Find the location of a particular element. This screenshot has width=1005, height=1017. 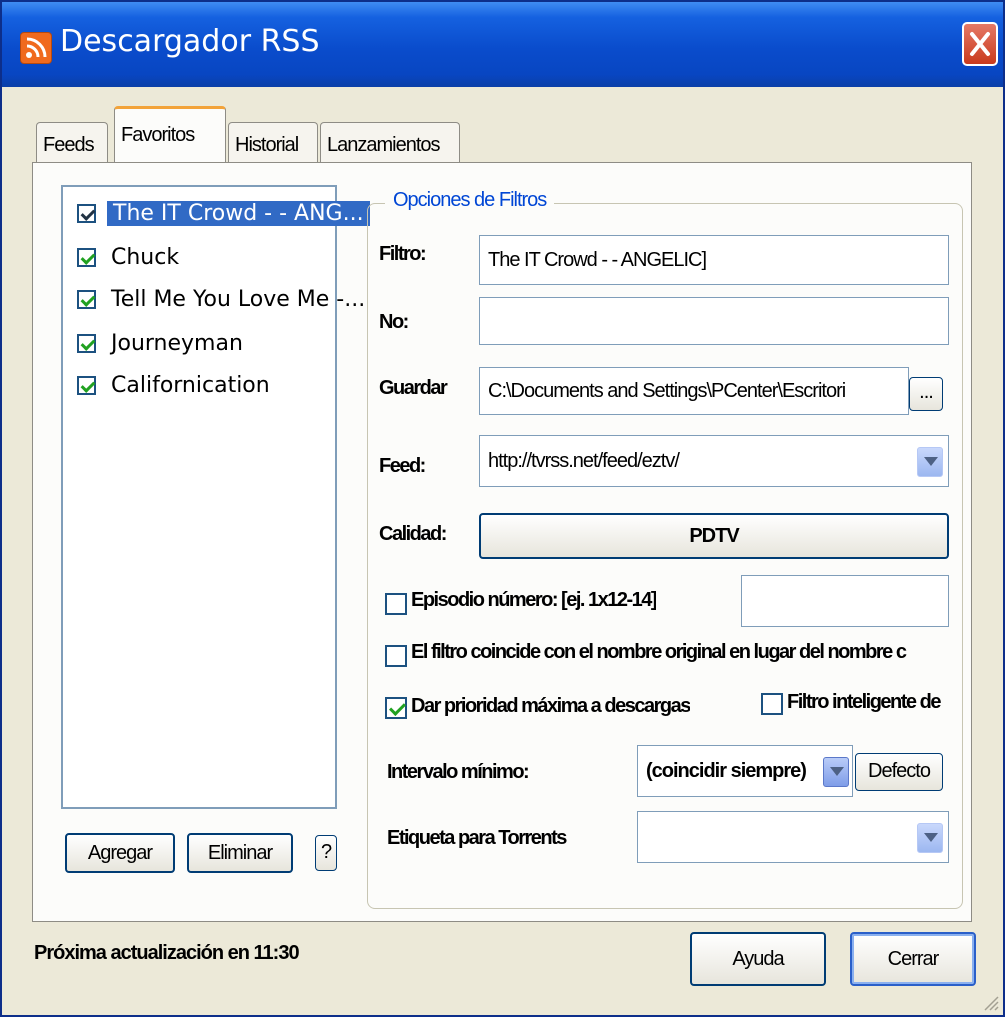

tab-feeds: Feeds is located at coordinates (72, 144).